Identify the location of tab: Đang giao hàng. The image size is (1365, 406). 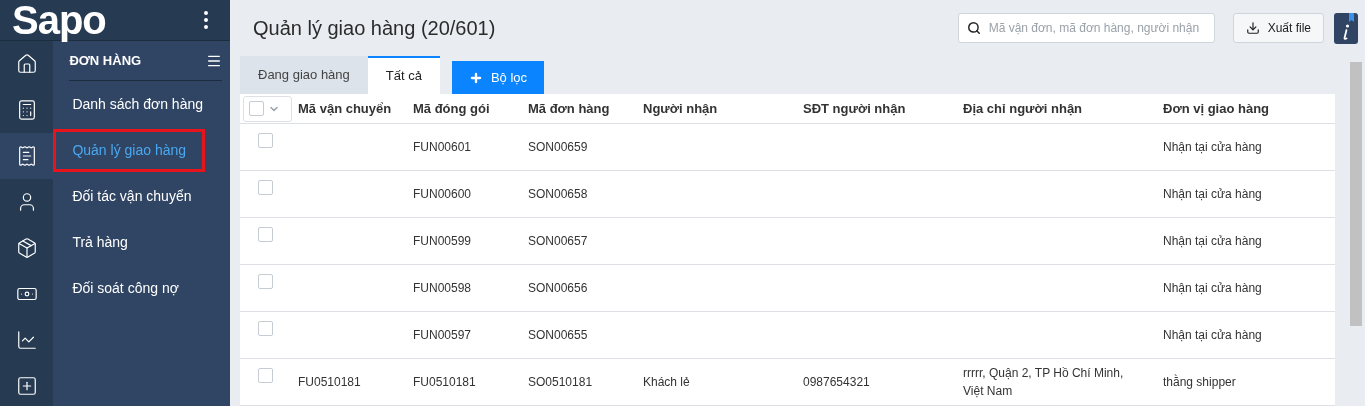
(304, 75).